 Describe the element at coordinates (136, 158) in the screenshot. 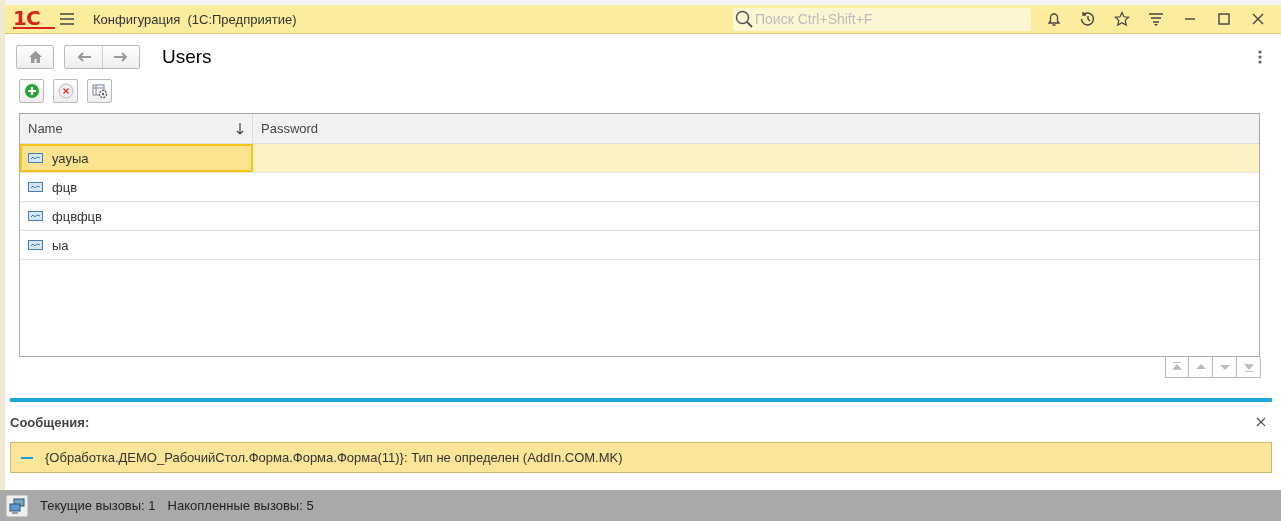

I see `table-cell: уауыа` at that location.